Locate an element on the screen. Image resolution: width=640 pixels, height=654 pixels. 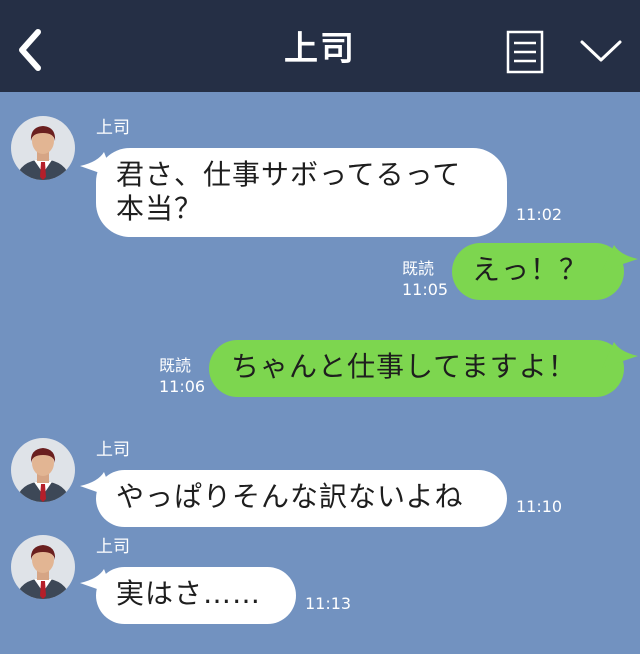
message-text: えっ！？ is located at coordinates (530, 269).